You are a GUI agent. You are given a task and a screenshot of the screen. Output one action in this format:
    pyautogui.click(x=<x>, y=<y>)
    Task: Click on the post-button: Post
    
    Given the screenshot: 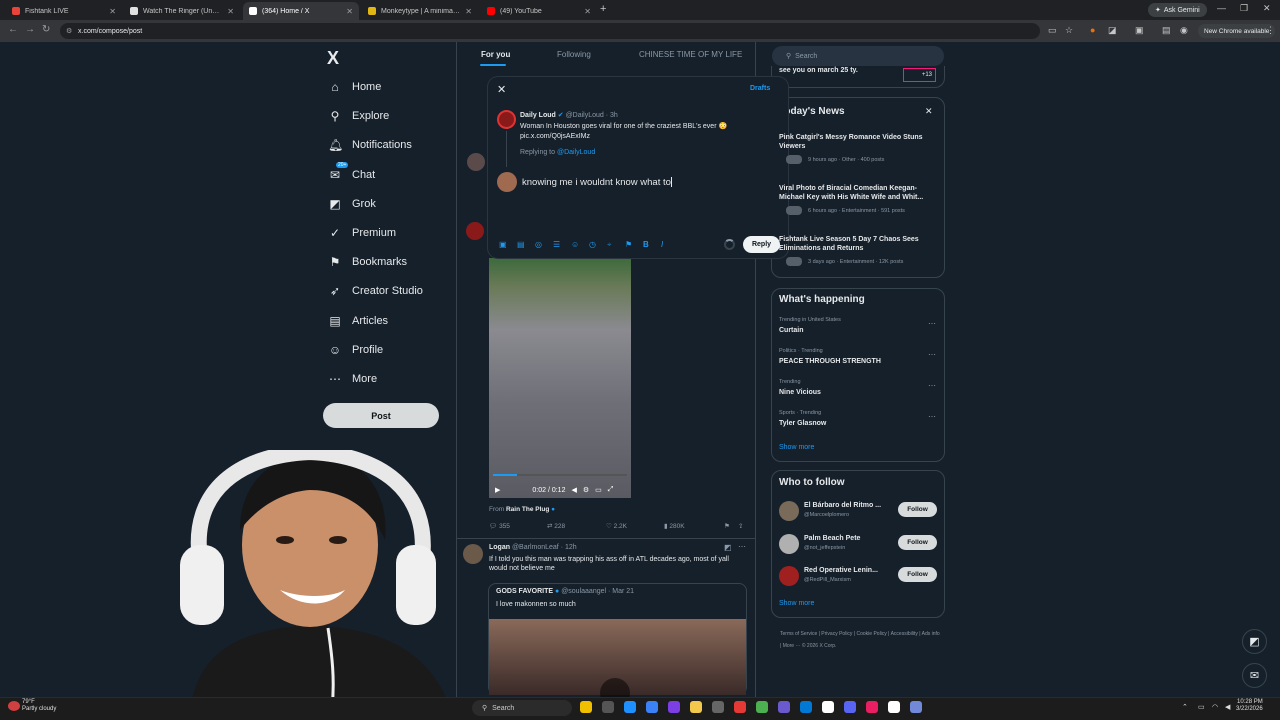 What is the action you would take?
    pyautogui.click(x=381, y=415)
    